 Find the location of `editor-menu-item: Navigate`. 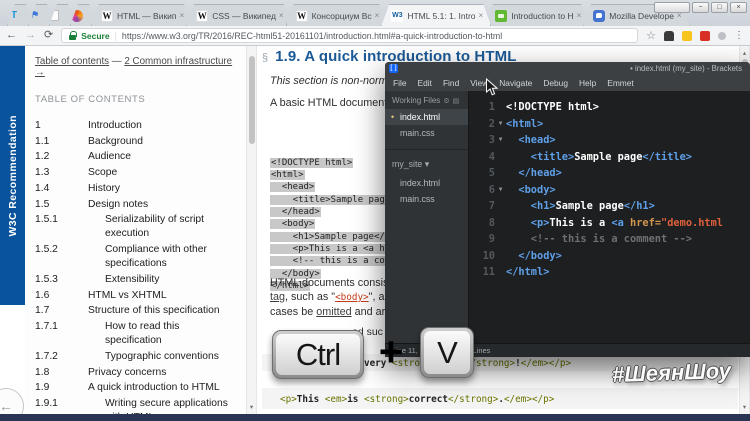

editor-menu-item: Navigate is located at coordinates (515, 83).